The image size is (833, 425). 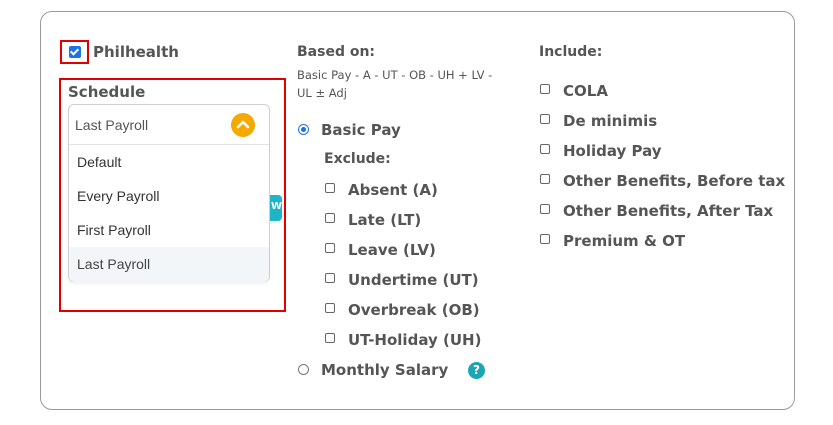 I want to click on include-benefits-after-tax-checkbox, so click(x=545, y=209).